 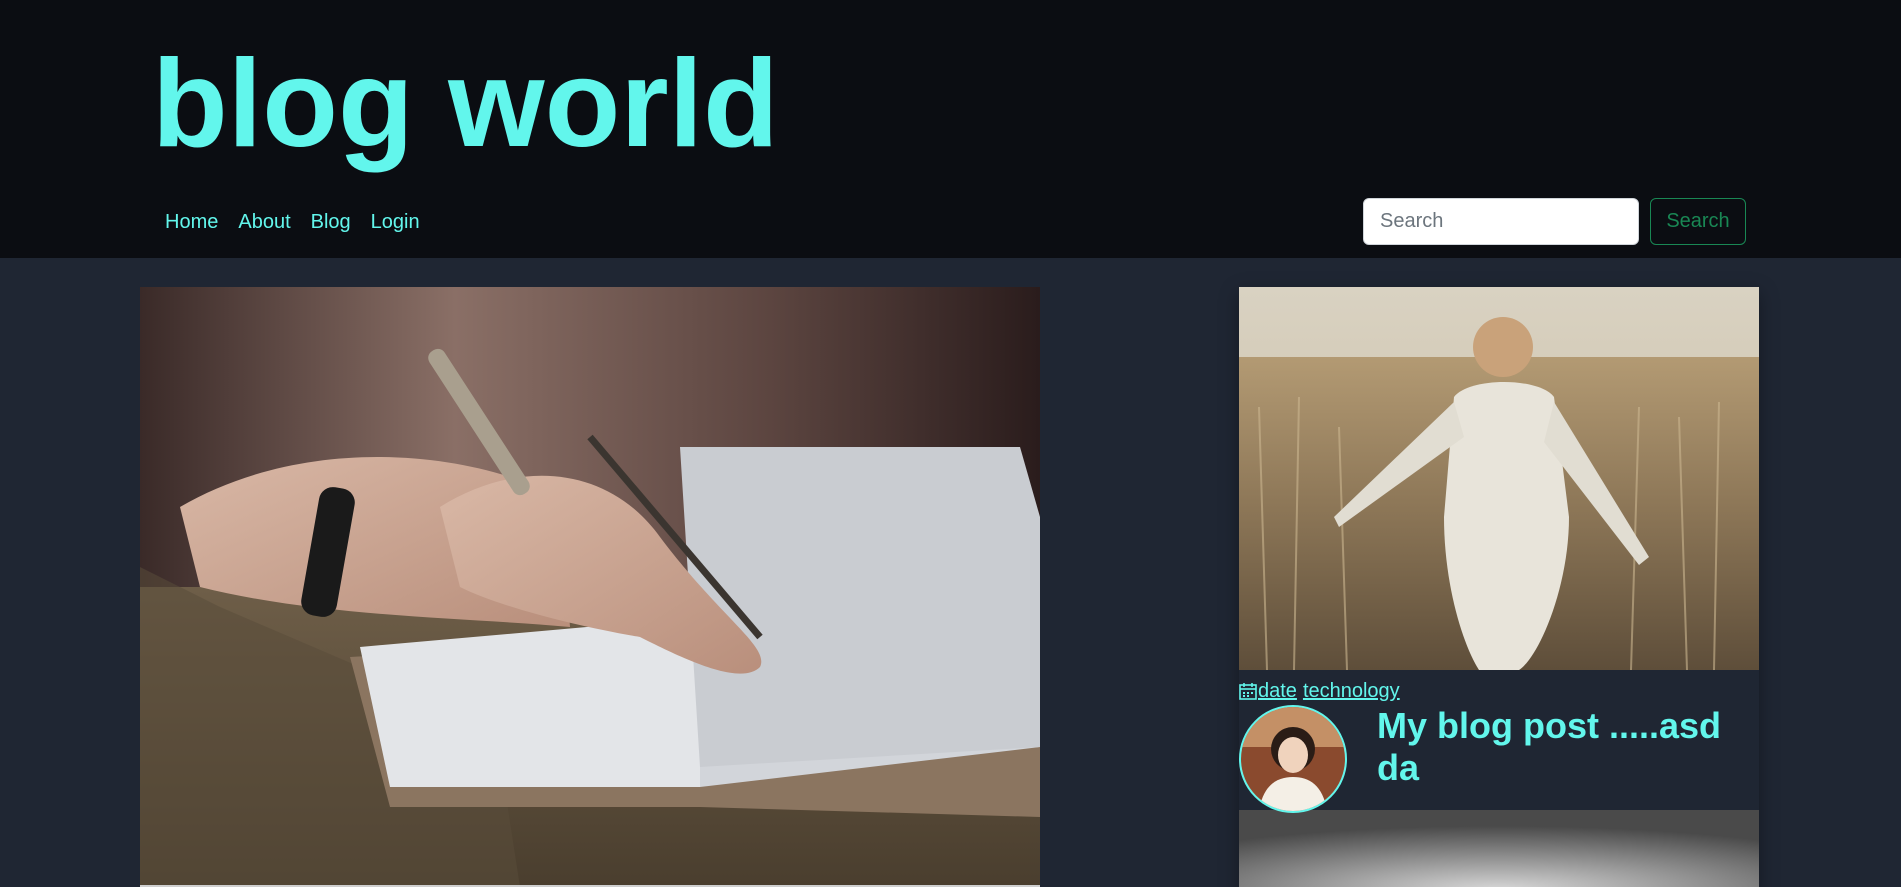 I want to click on author-avatar-svg, so click(x=1293, y=759).